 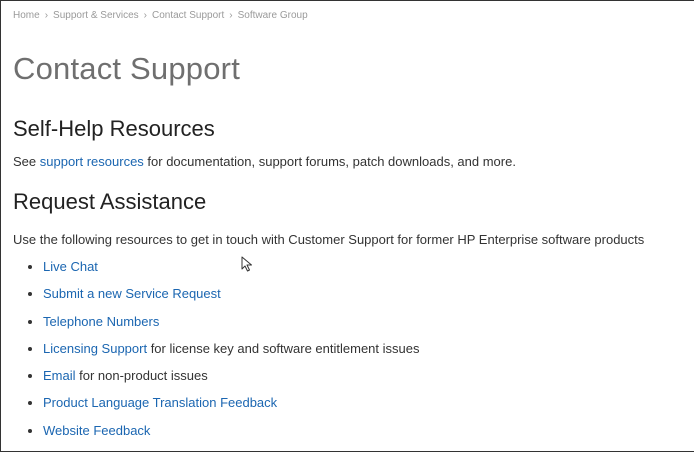 What do you see at coordinates (160, 402) in the screenshot?
I see `translation-feedback-link: Product Language Translation Feedback` at bounding box center [160, 402].